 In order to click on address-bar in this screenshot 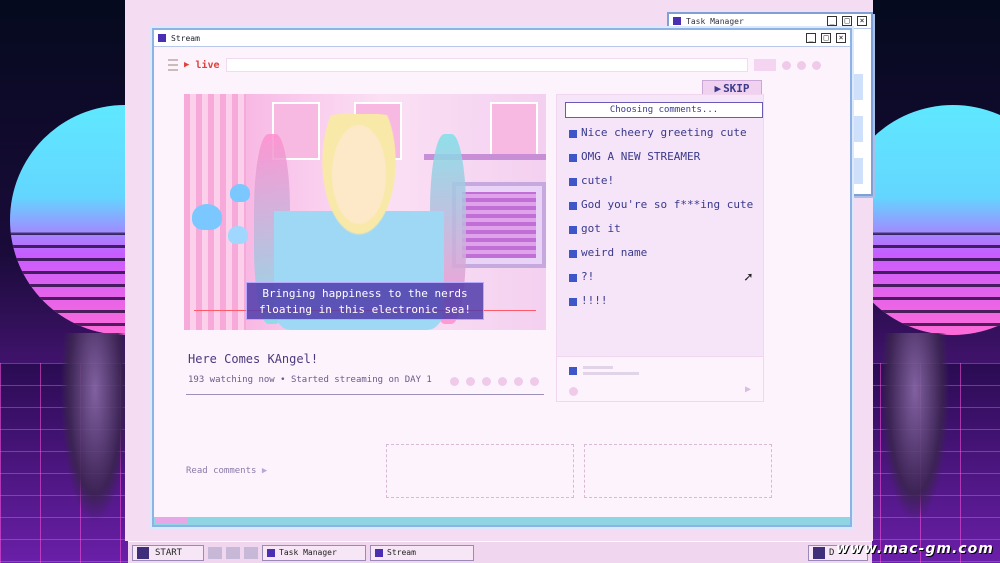, I will do `click(486, 65)`.